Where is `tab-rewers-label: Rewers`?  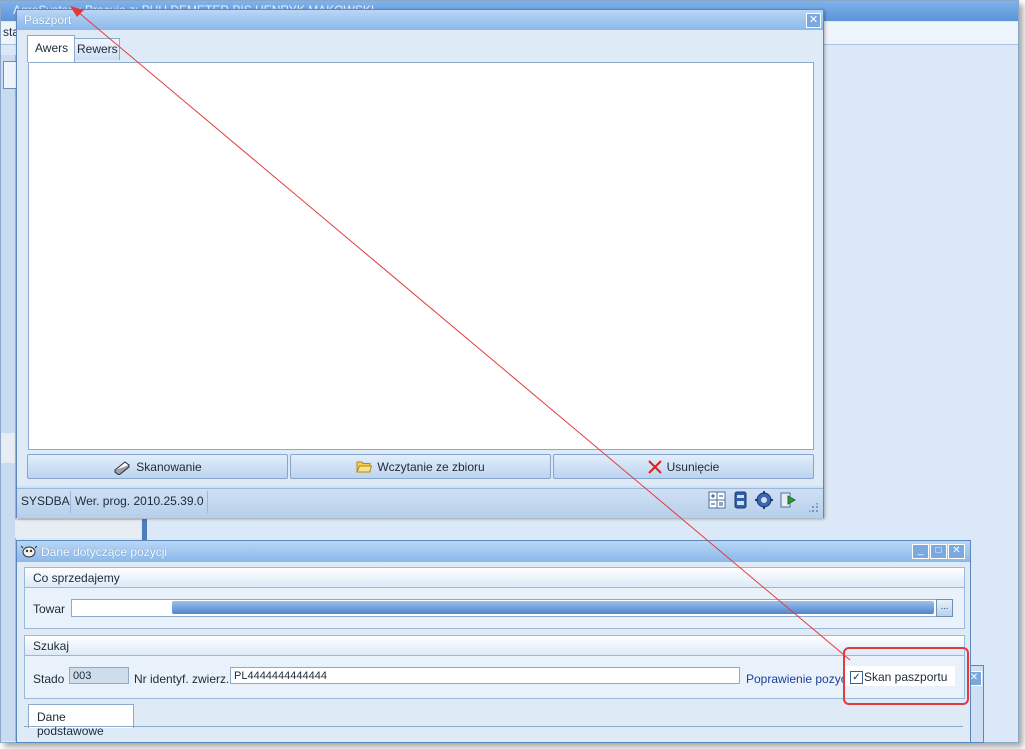 tab-rewers-label: Rewers is located at coordinates (97, 49).